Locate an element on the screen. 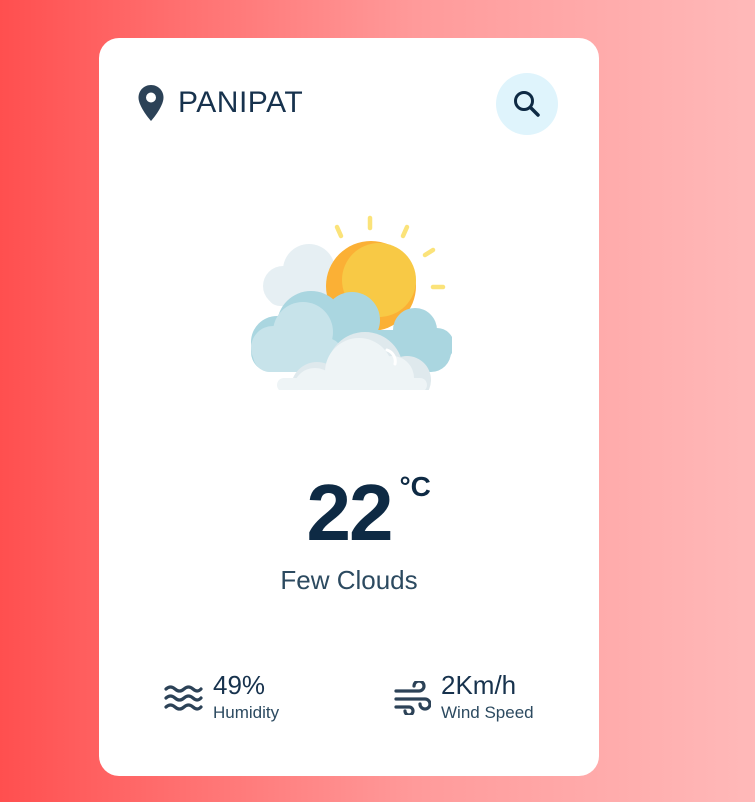  wind-speed-value: 2Km/h is located at coordinates (479, 685).